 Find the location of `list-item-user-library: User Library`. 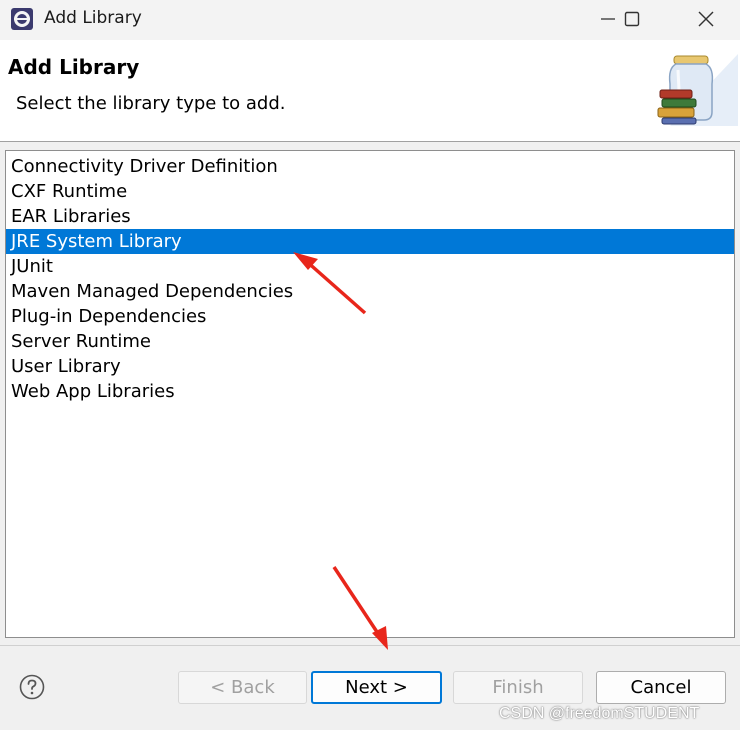

list-item-user-library: User Library is located at coordinates (370, 366).